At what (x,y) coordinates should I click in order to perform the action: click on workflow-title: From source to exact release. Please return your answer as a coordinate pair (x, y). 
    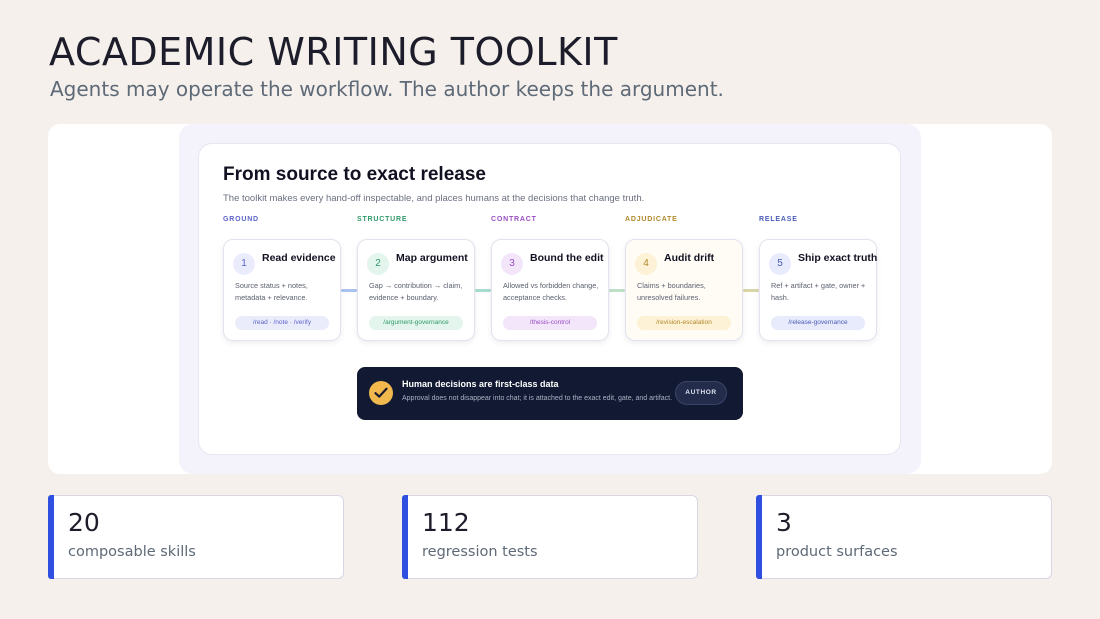
    Looking at the image, I should click on (354, 174).